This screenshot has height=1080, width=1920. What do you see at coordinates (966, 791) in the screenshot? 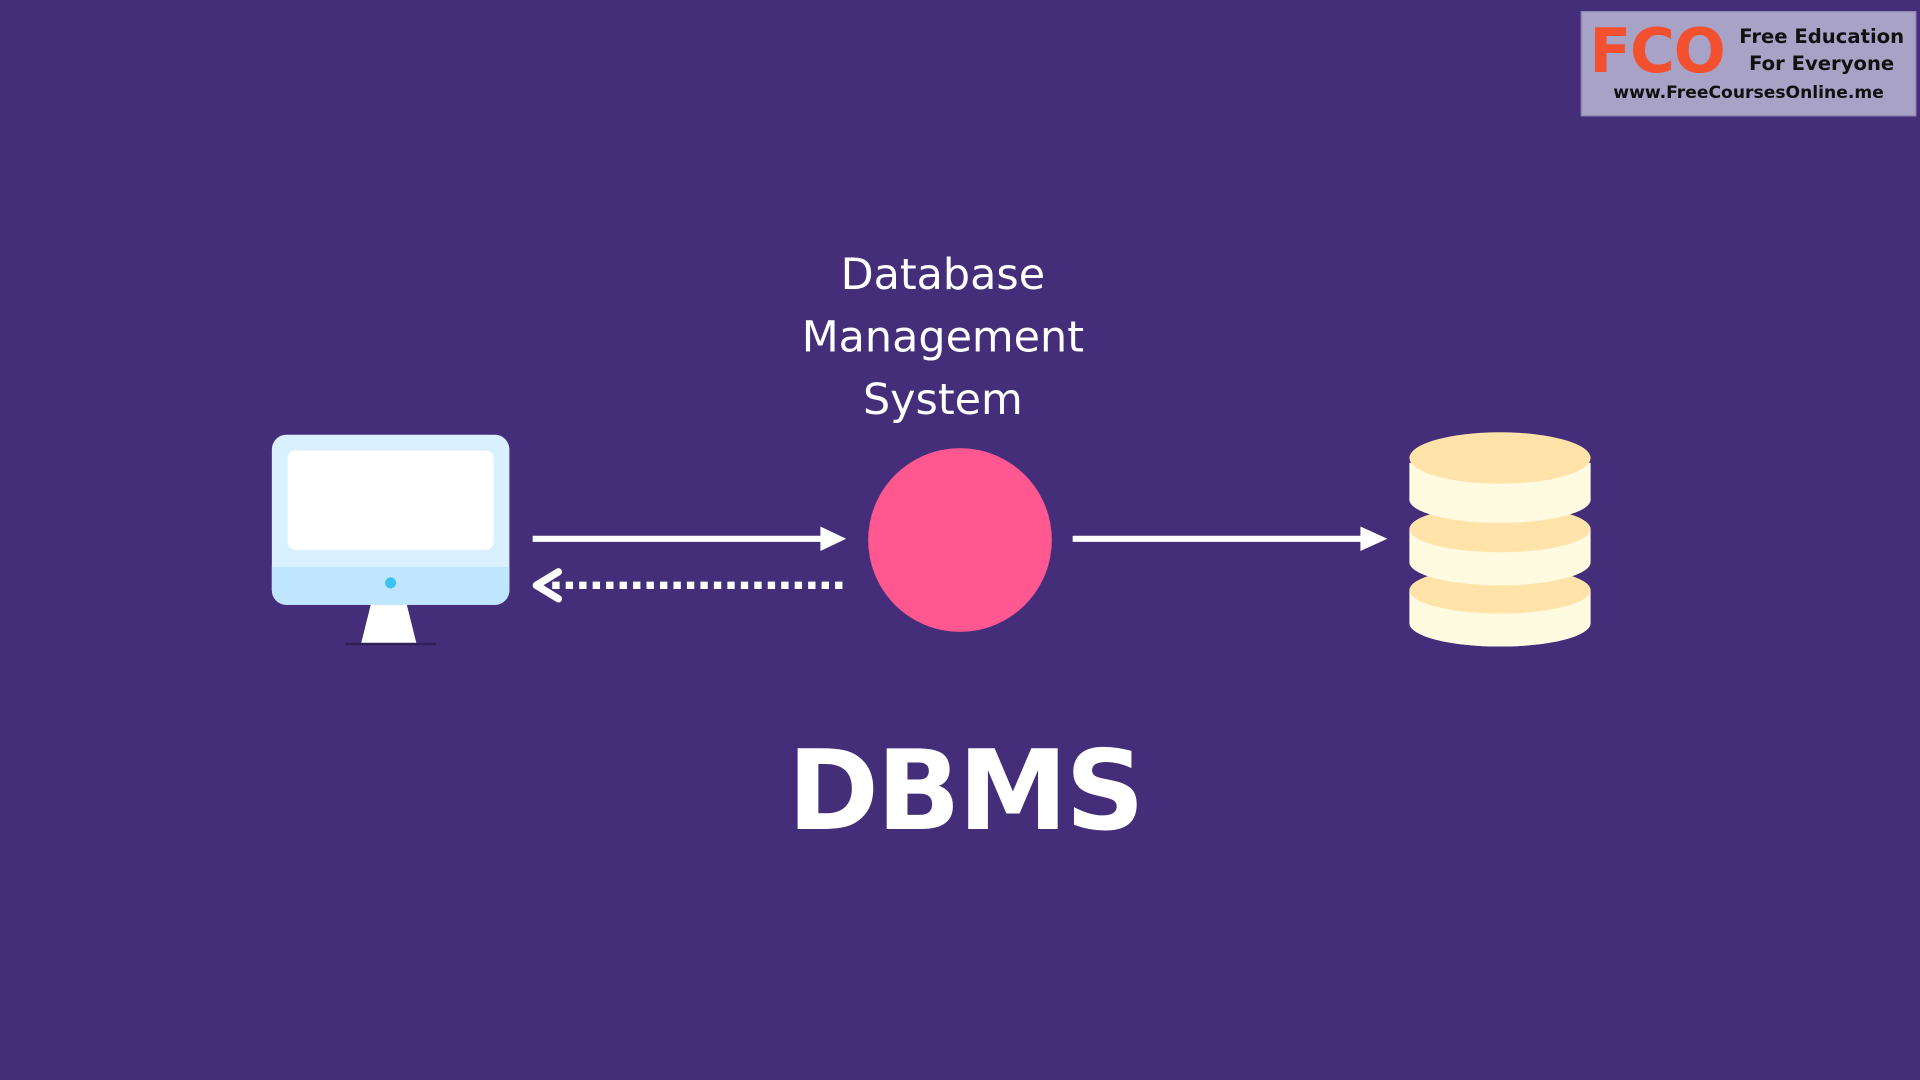
I see `diagram-title: DBMS` at bounding box center [966, 791].